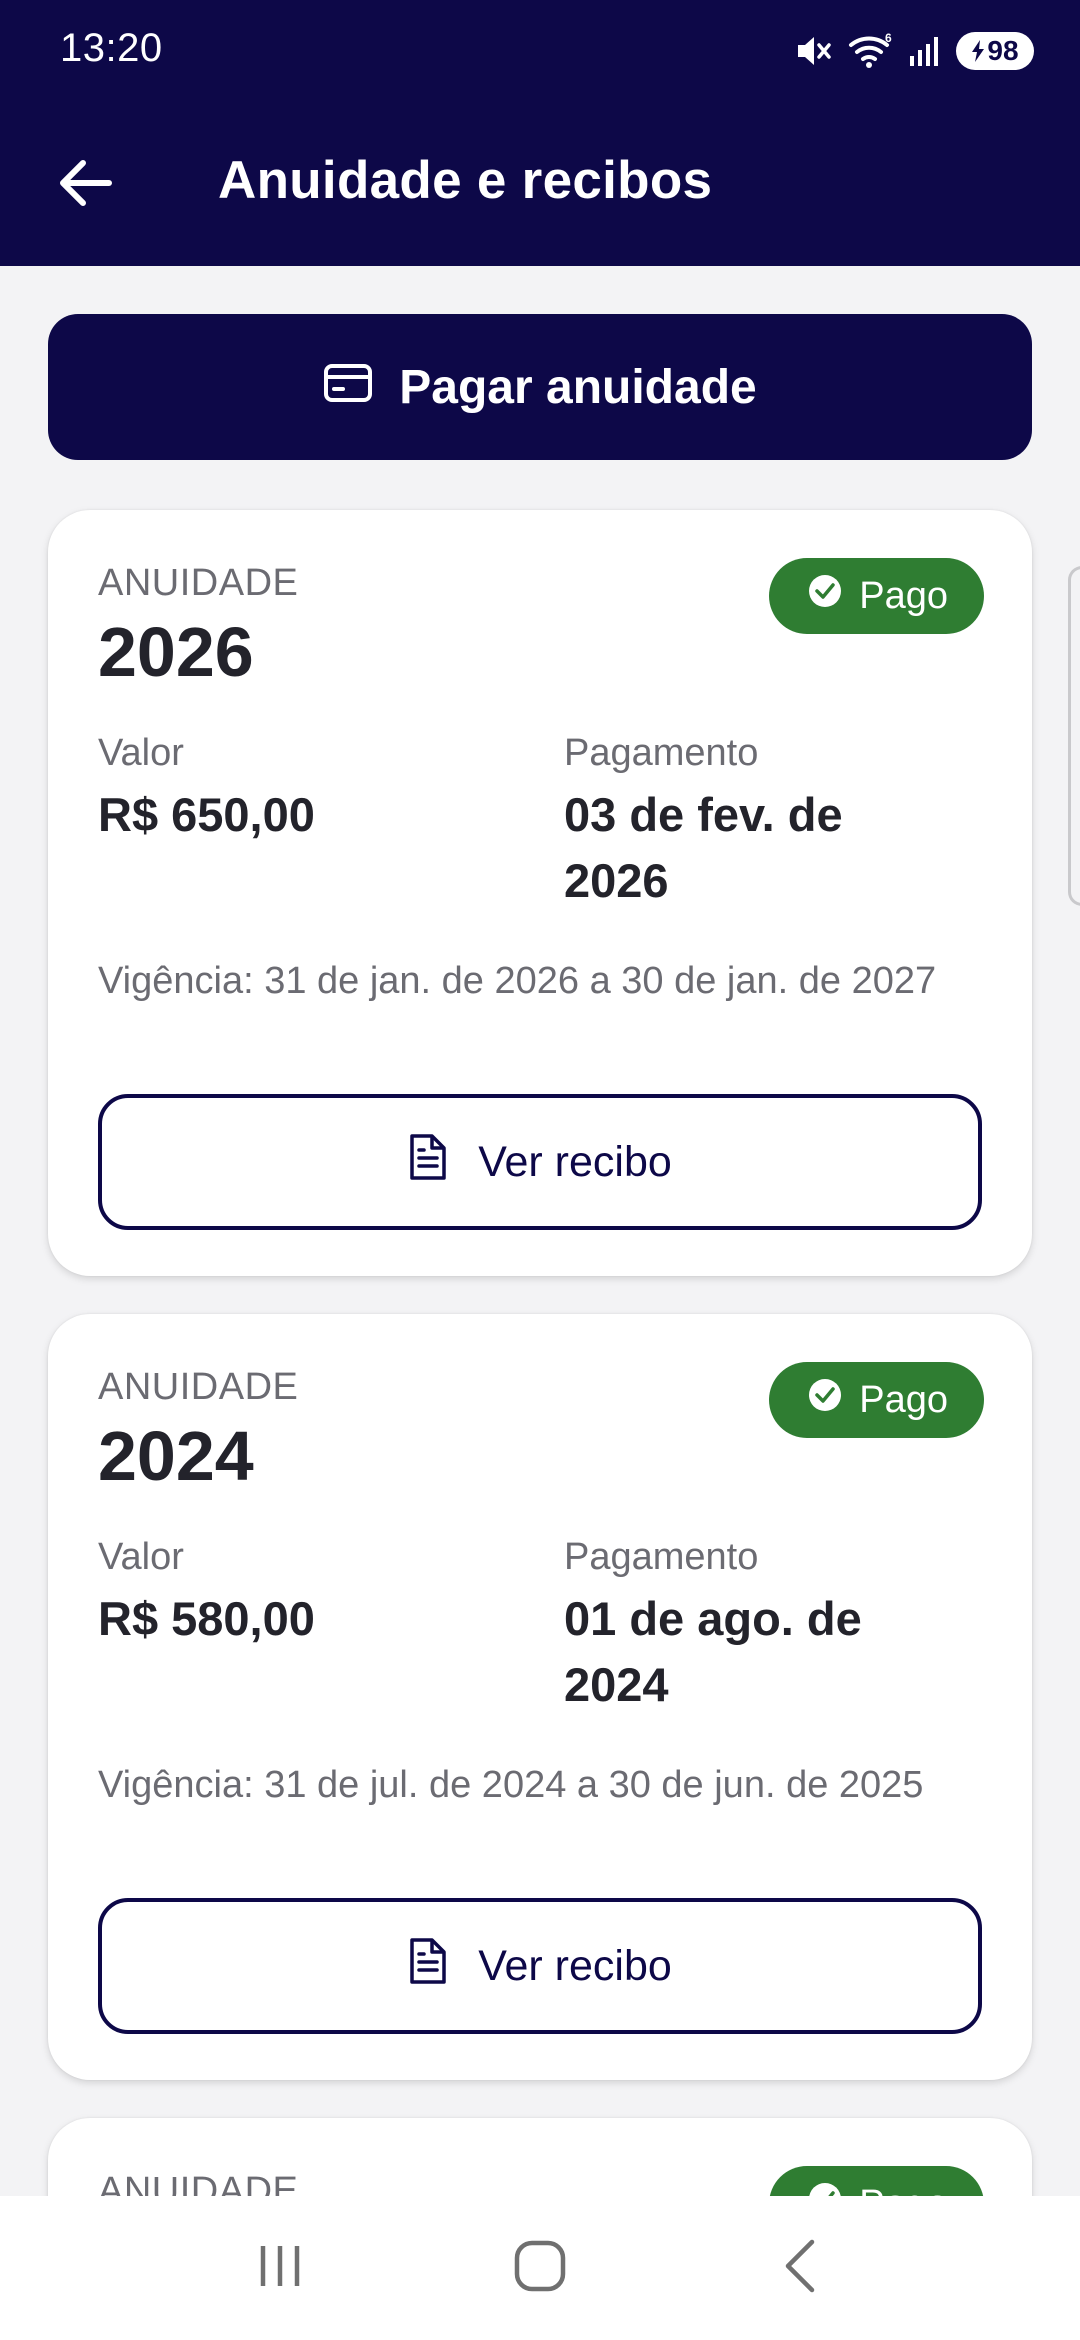 The width and height of the screenshot is (1080, 2340). What do you see at coordinates (176, 652) in the screenshot?
I see `card-year: 2026` at bounding box center [176, 652].